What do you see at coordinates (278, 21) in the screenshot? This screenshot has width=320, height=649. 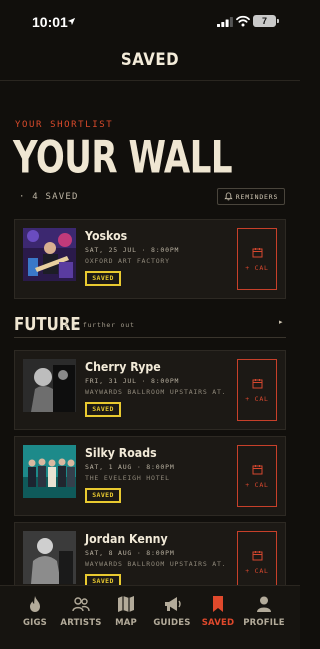 I see `battery-tip` at bounding box center [278, 21].